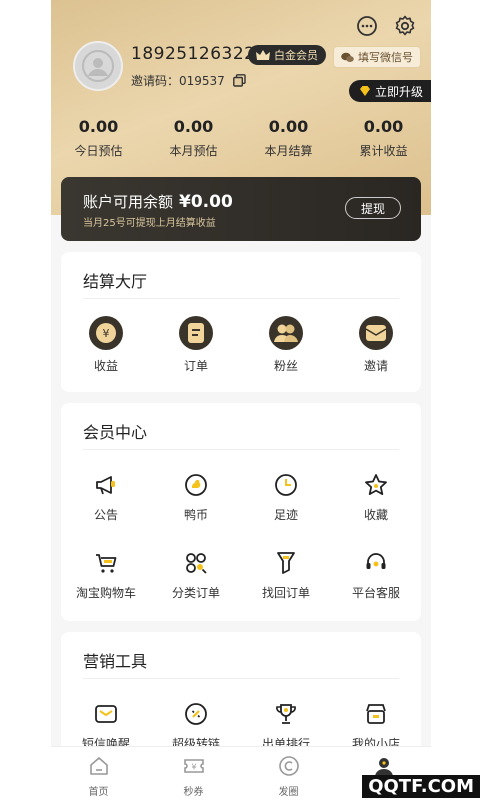 This screenshot has width=480, height=800. Describe the element at coordinates (193, 54) in the screenshot. I see `user-phone: 18925126322` at that location.